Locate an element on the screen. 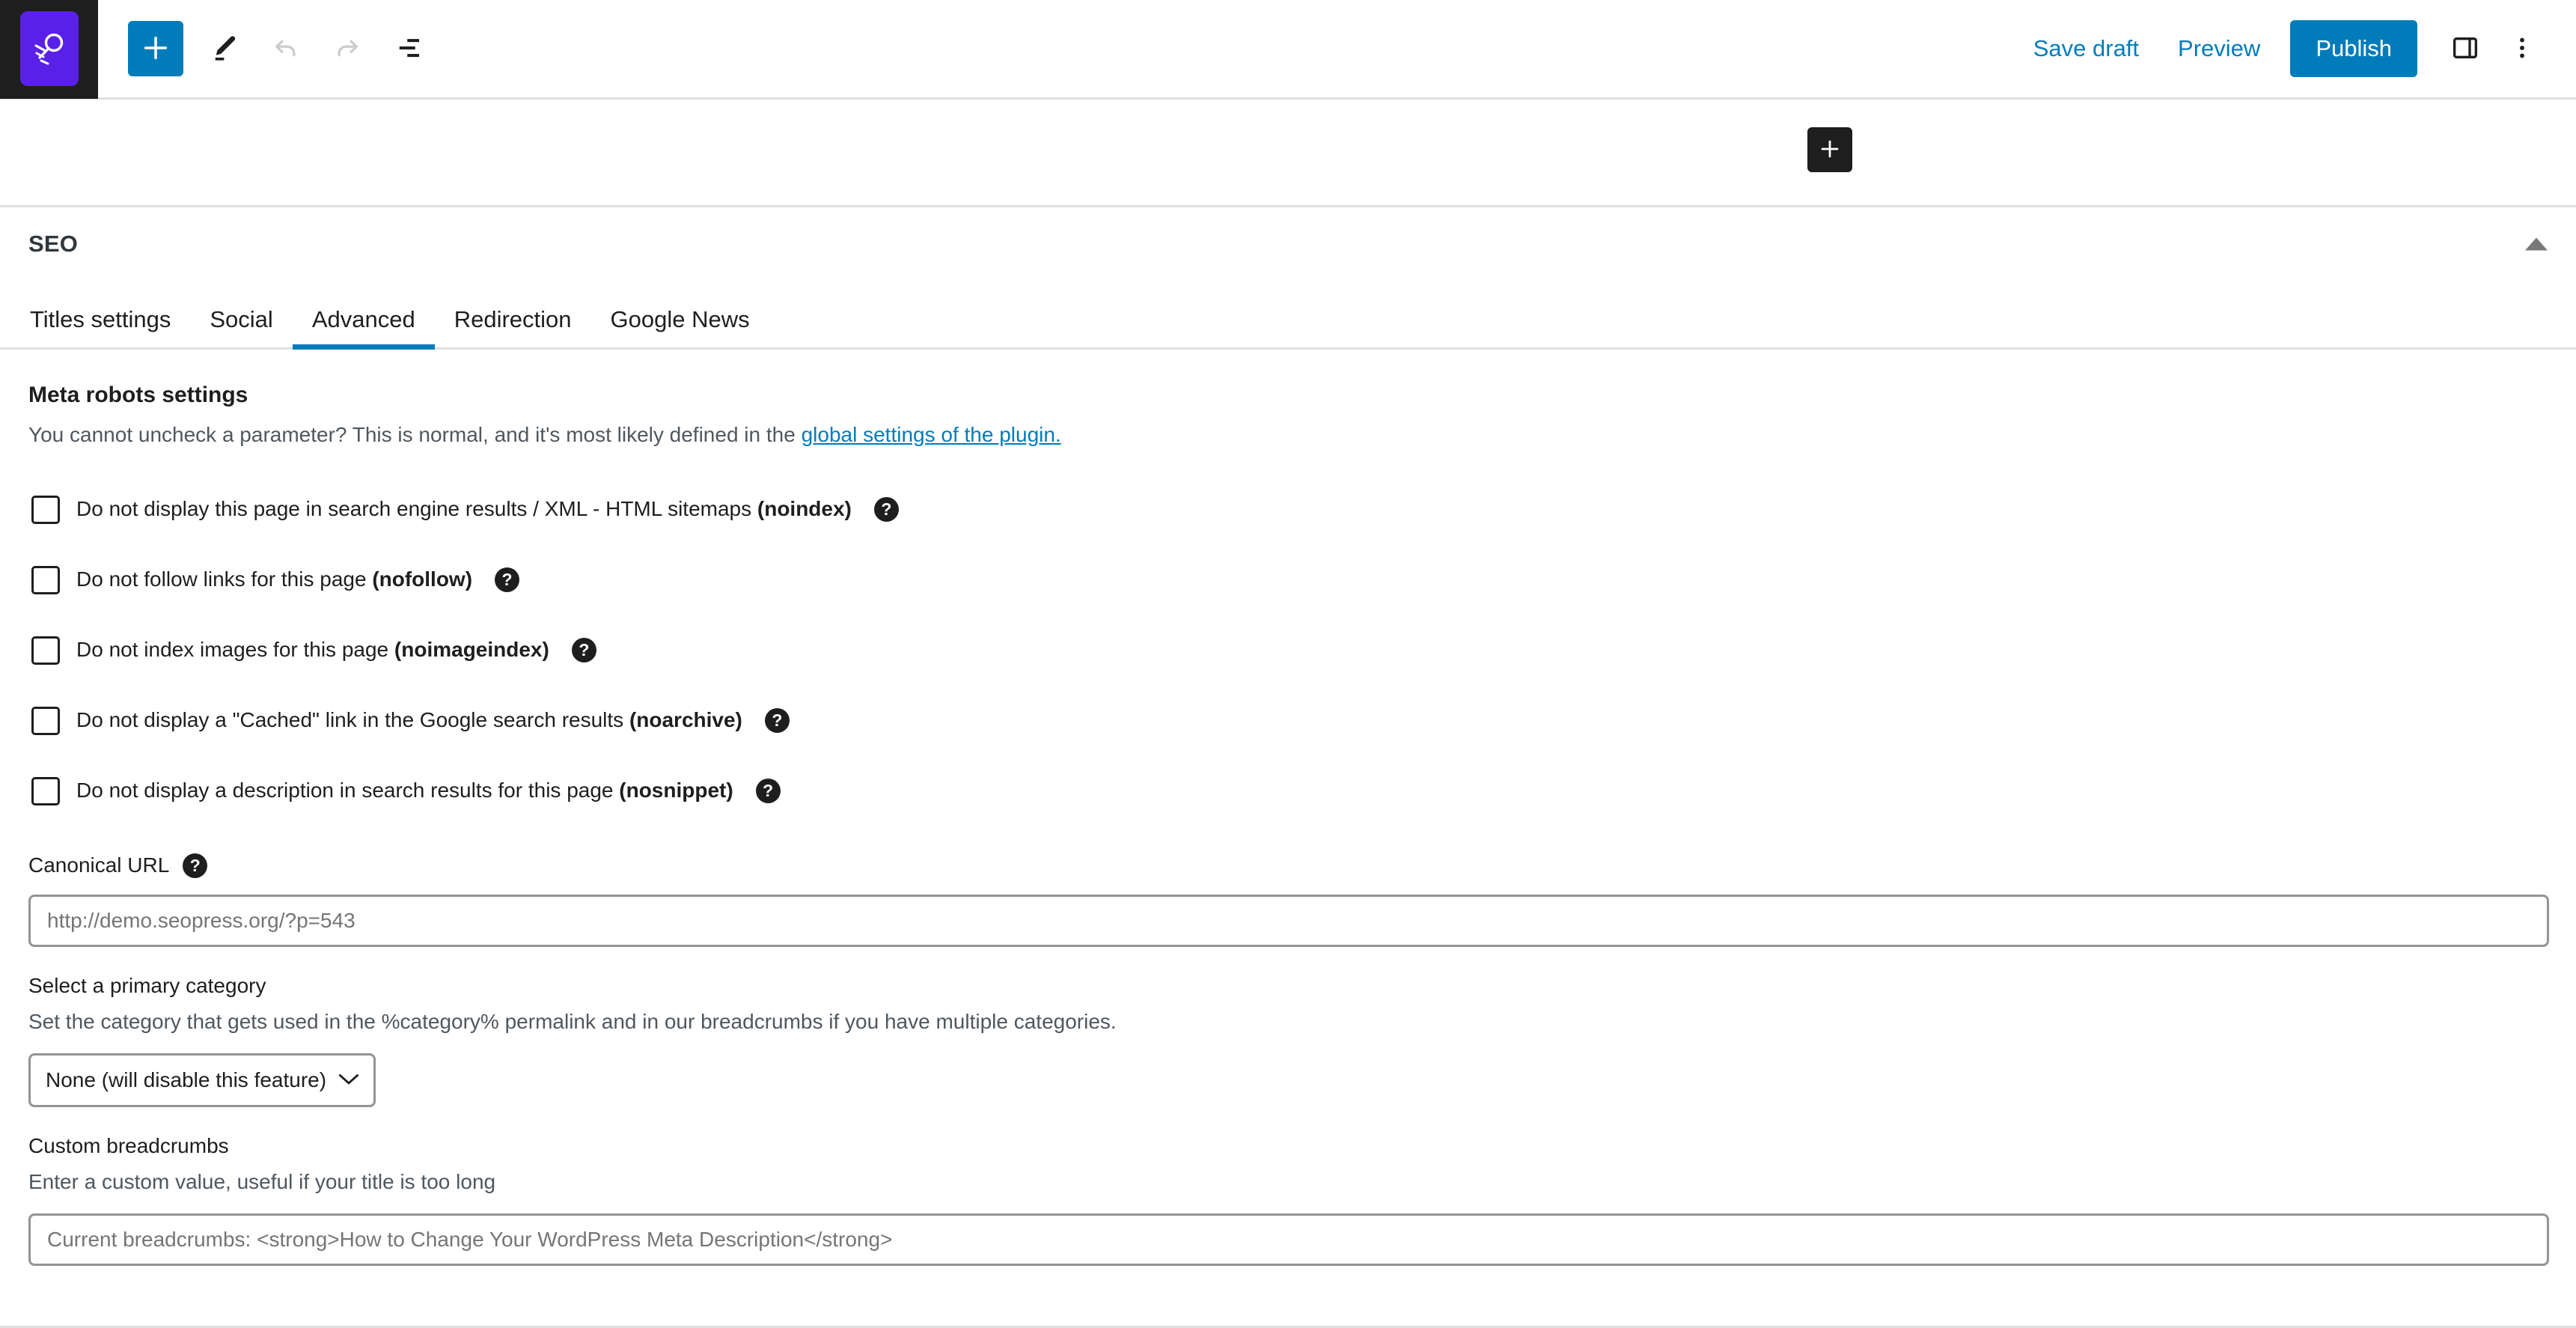 The image size is (2576, 1328). help-icon-canonical-url: ? is located at coordinates (195, 865).